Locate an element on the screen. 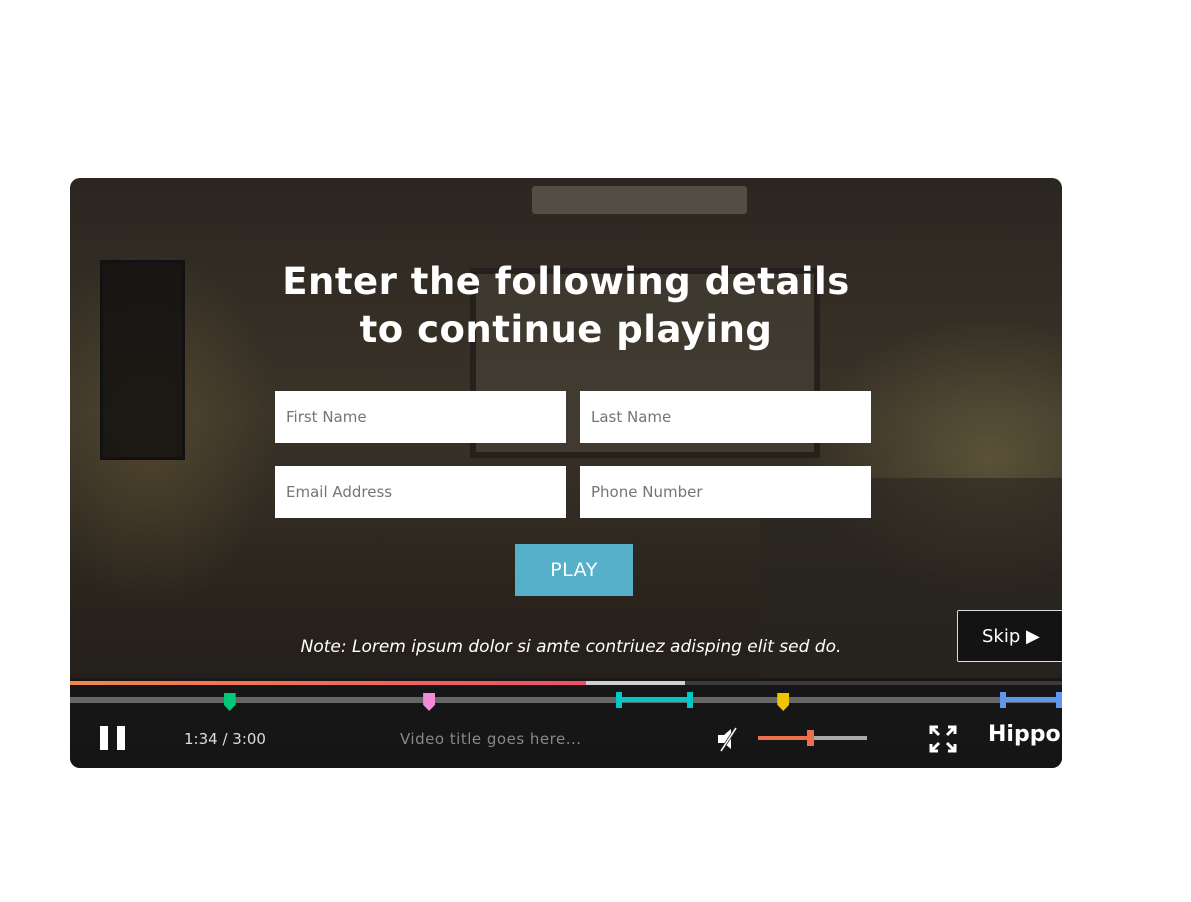 This screenshot has height=902, width=1191. volume-slider is located at coordinates (812, 738).